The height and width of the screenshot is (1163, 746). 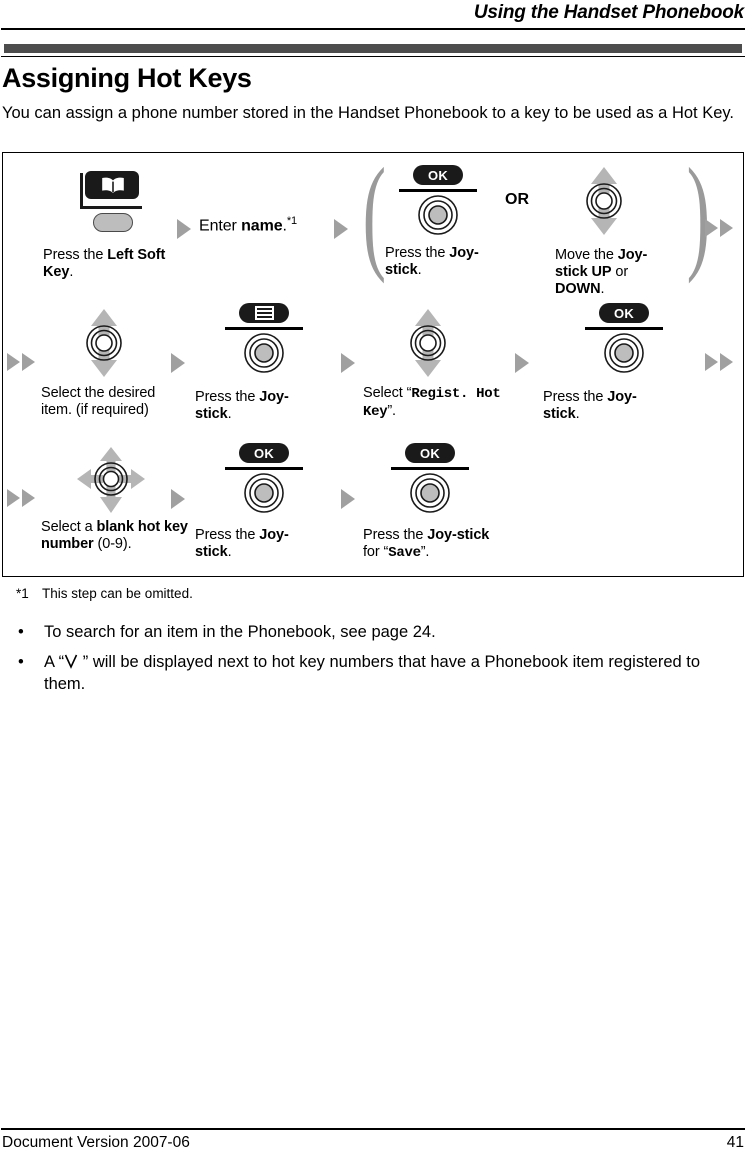 I want to click on label-prefix: Select “, so click(x=387, y=393).